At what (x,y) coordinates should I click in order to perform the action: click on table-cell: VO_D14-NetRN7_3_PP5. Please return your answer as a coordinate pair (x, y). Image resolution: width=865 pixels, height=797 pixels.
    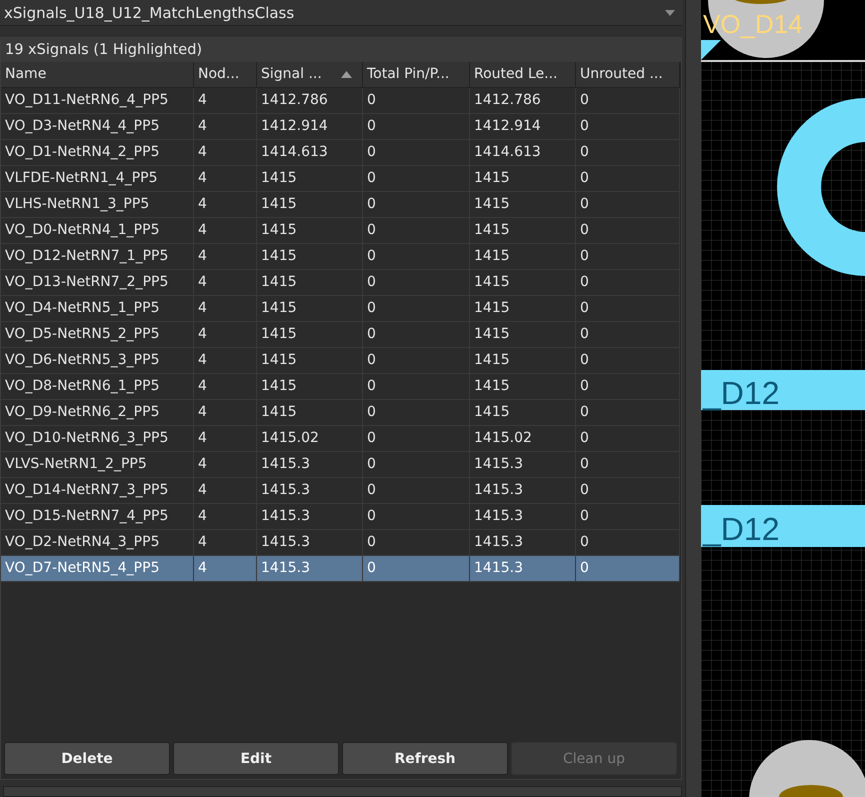
    Looking at the image, I should click on (97, 491).